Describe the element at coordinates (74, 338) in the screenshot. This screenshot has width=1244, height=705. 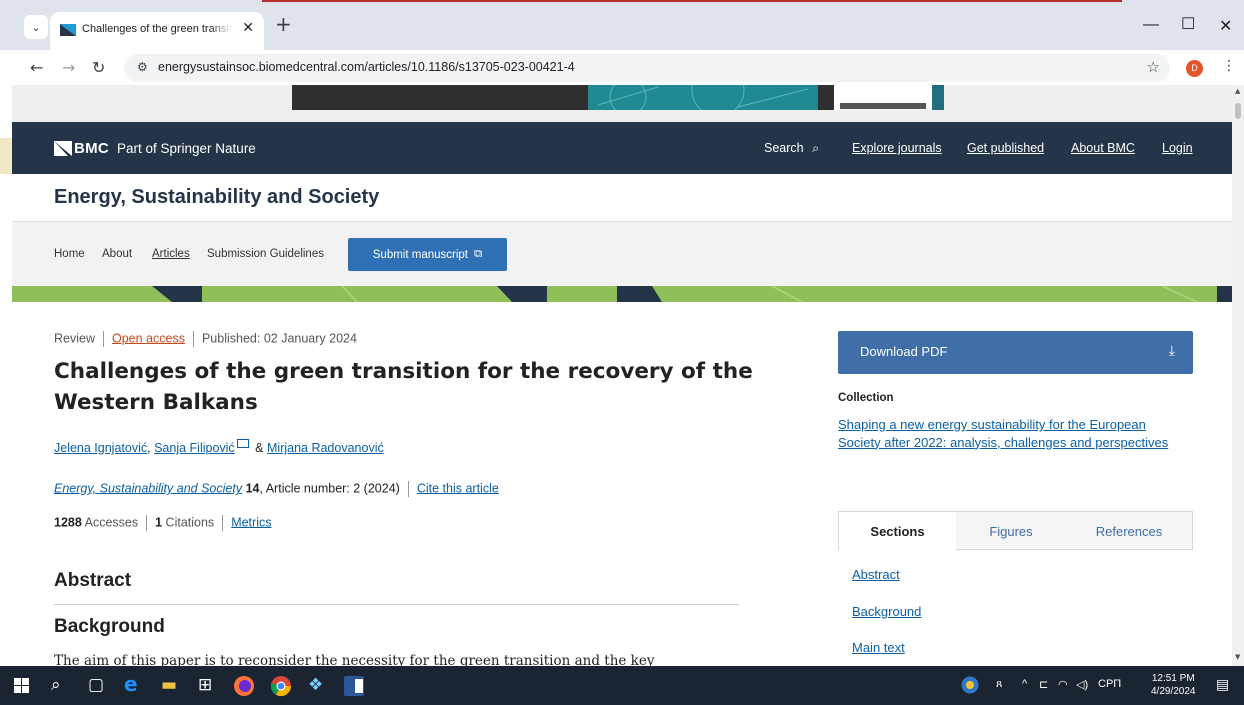
I see `article-type: Review` at that location.